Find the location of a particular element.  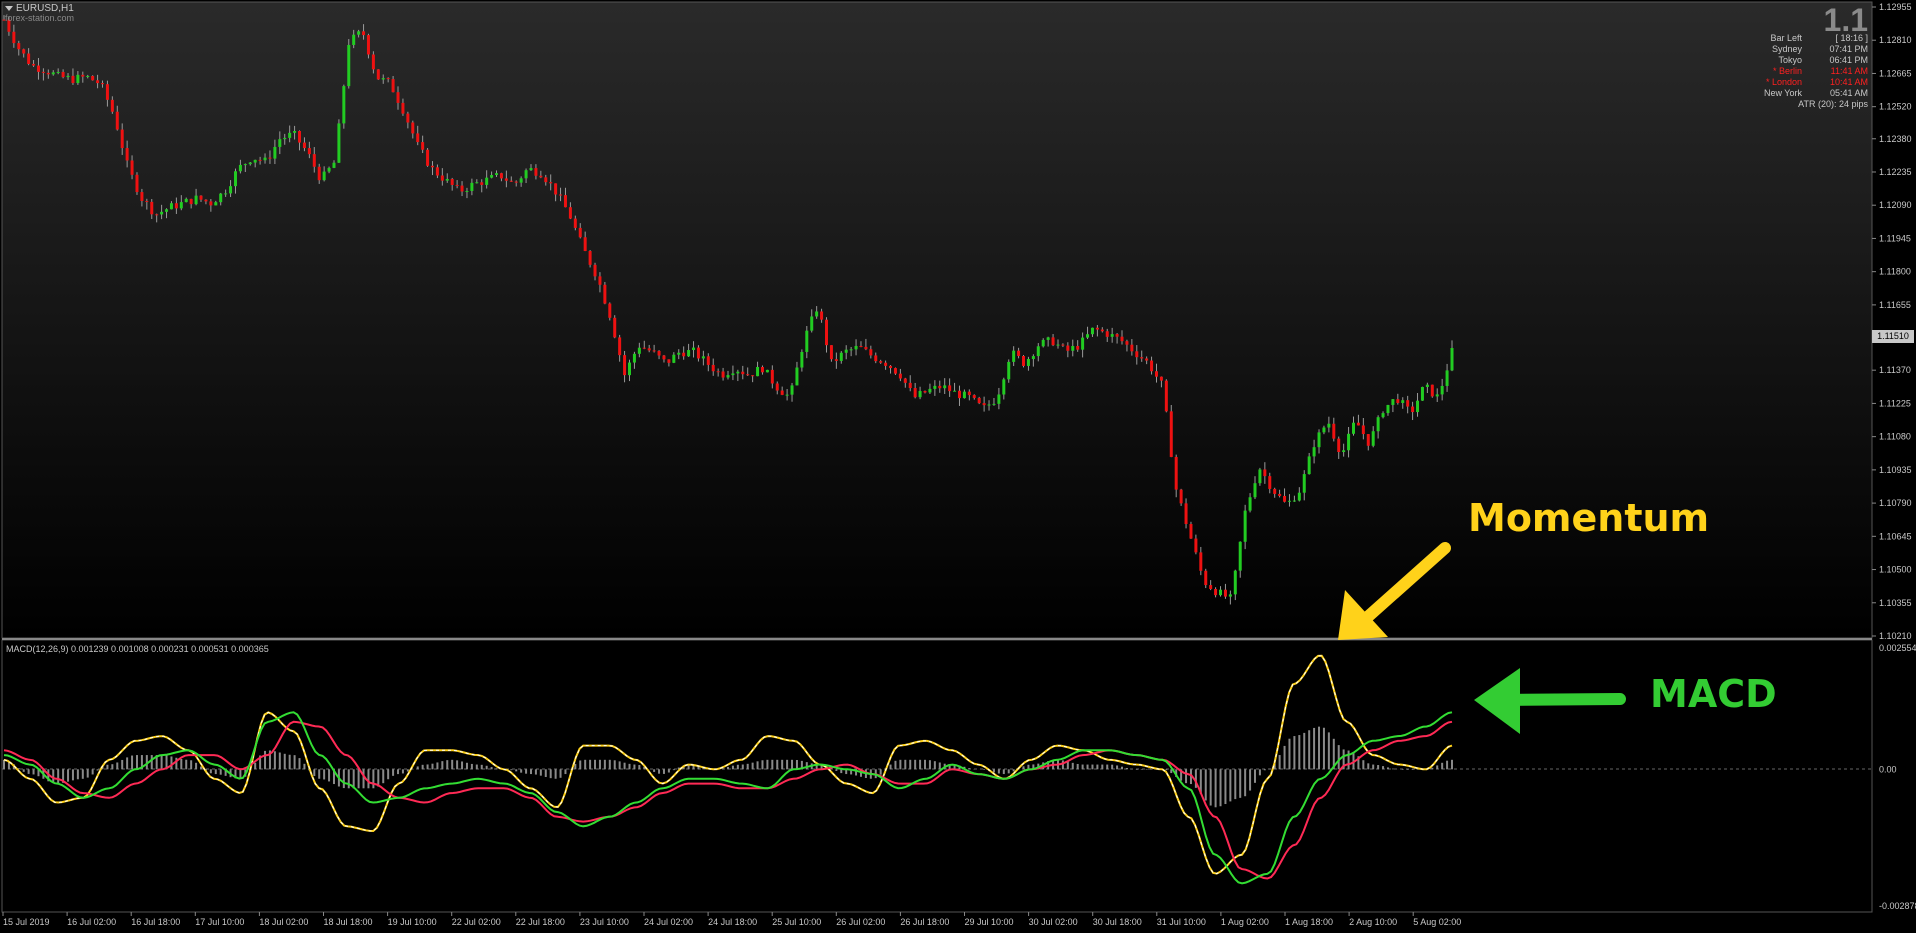

price-tick-label: 1.12955 is located at coordinates (1895, 7).